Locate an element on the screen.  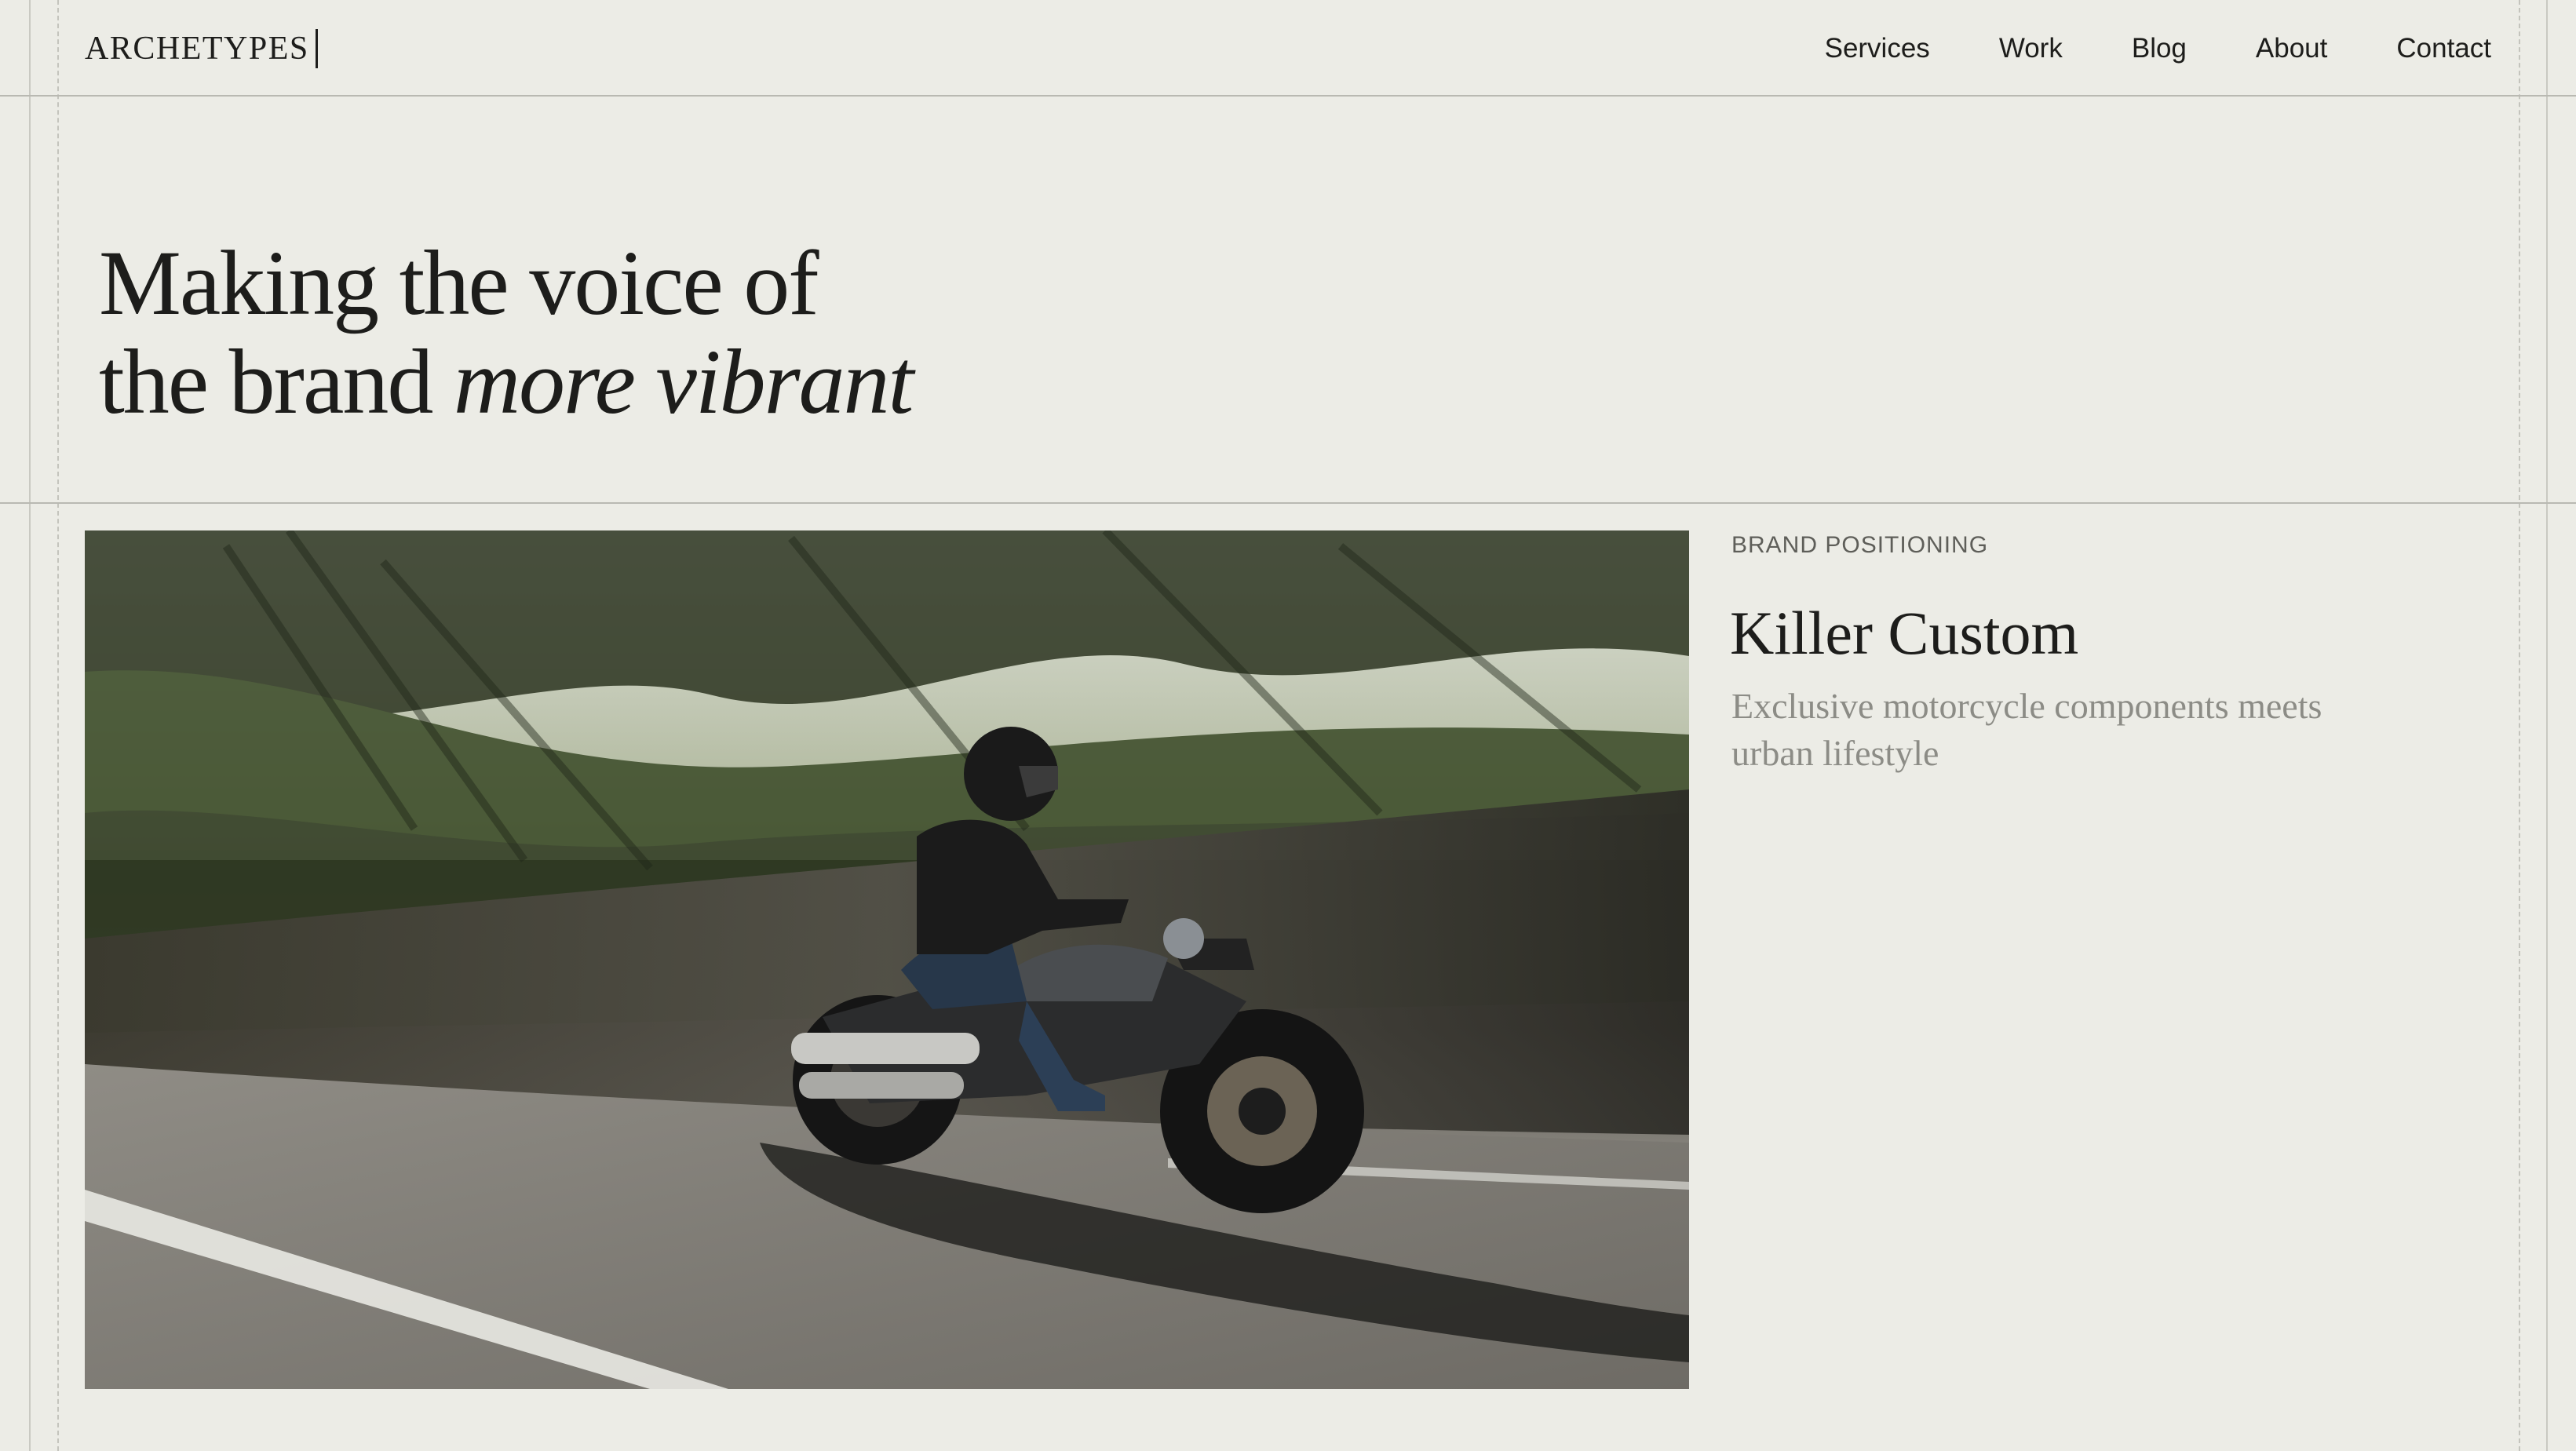
case-title: Killer Custom is located at coordinates (1904, 633).